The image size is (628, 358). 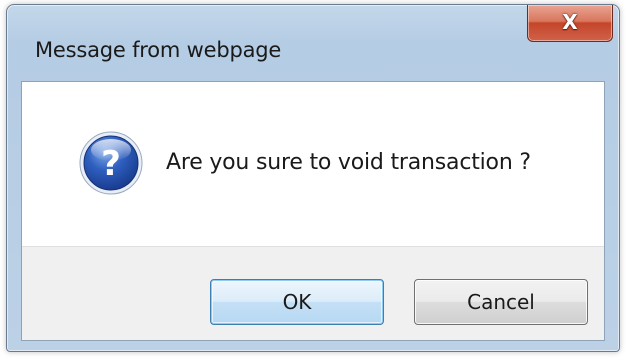 I want to click on cancel-button: Cancel, so click(x=501, y=302).